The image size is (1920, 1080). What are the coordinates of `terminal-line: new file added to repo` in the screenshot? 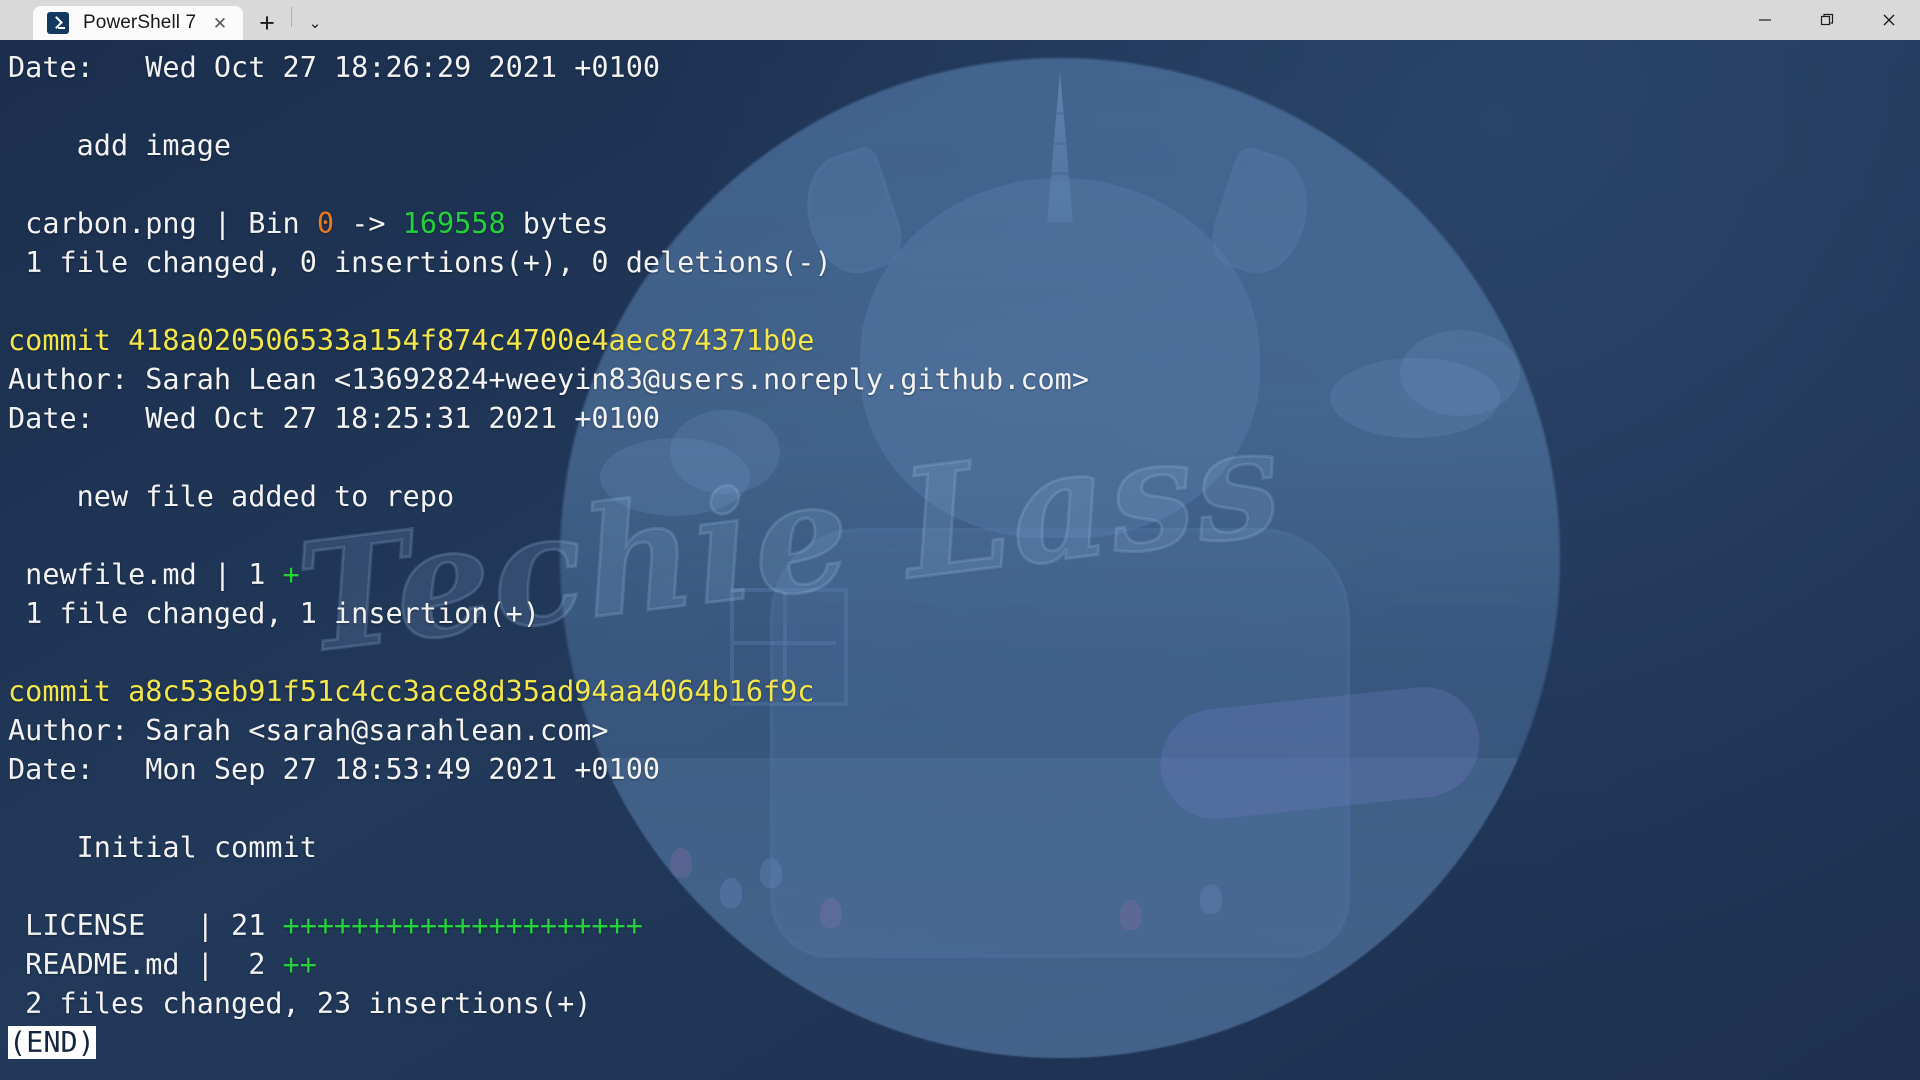 It's located at (964, 496).